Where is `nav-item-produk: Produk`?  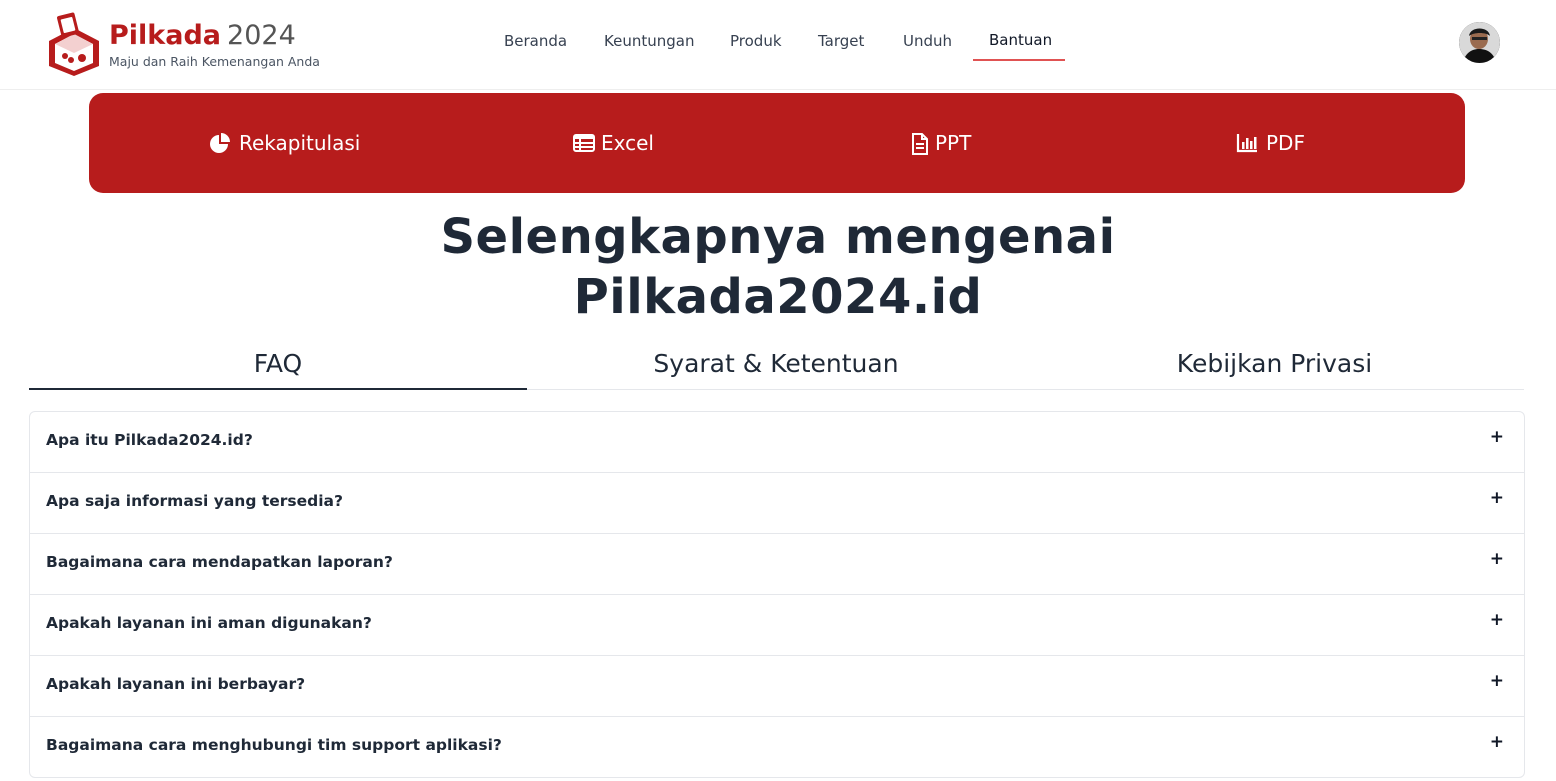
nav-item-produk: Produk is located at coordinates (756, 43).